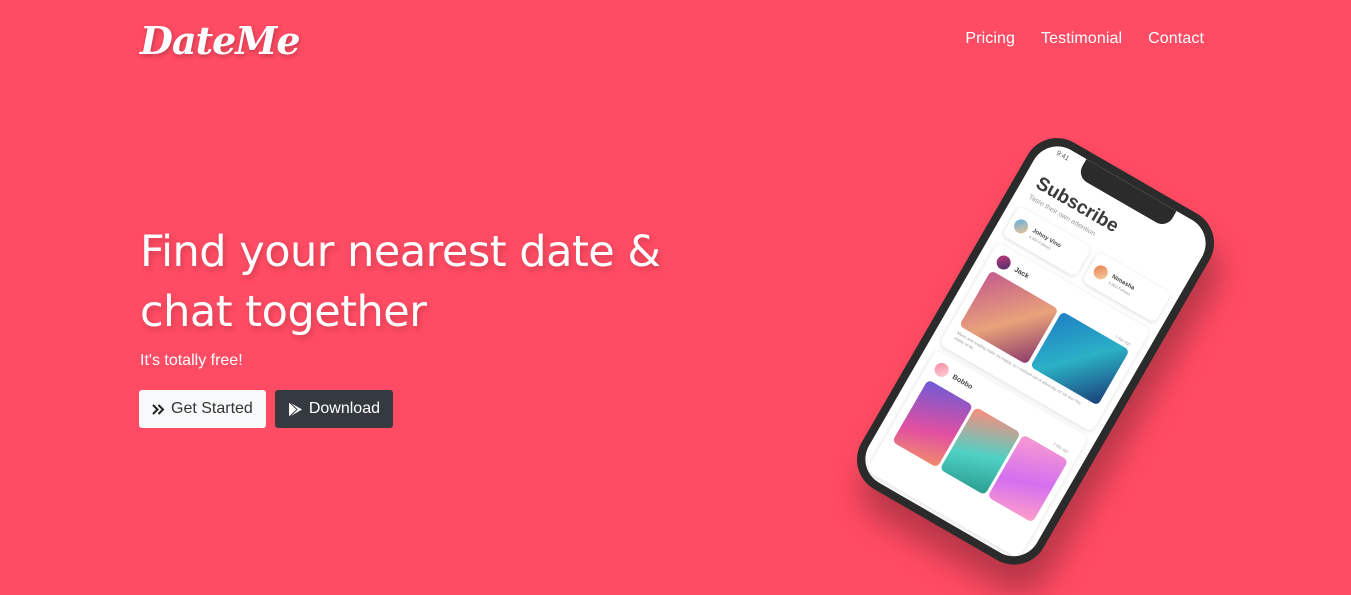  What do you see at coordinates (1062, 156) in the screenshot?
I see `phone-time: 9:41` at bounding box center [1062, 156].